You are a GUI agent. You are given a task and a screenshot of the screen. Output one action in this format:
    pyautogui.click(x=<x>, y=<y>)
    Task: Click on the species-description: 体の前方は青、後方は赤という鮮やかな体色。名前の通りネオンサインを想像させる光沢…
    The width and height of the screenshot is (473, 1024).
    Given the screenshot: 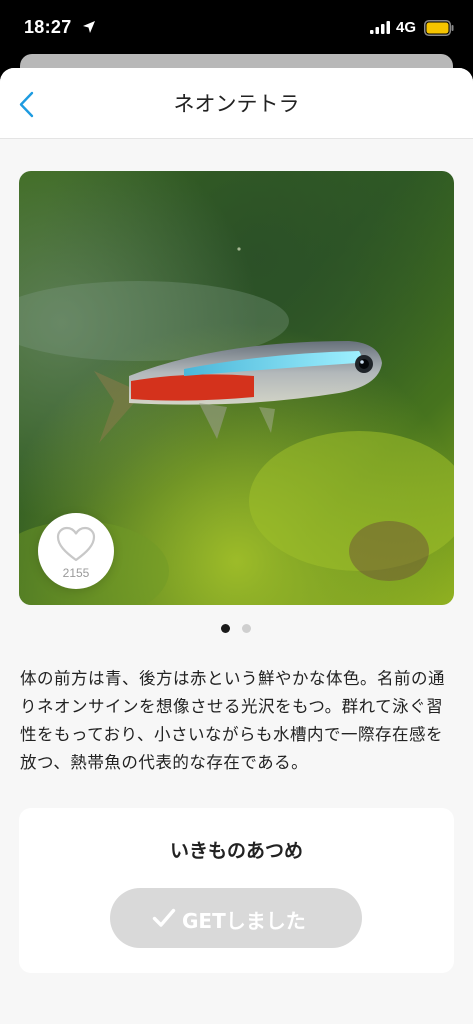 What is the action you would take?
    pyautogui.click(x=232, y=720)
    